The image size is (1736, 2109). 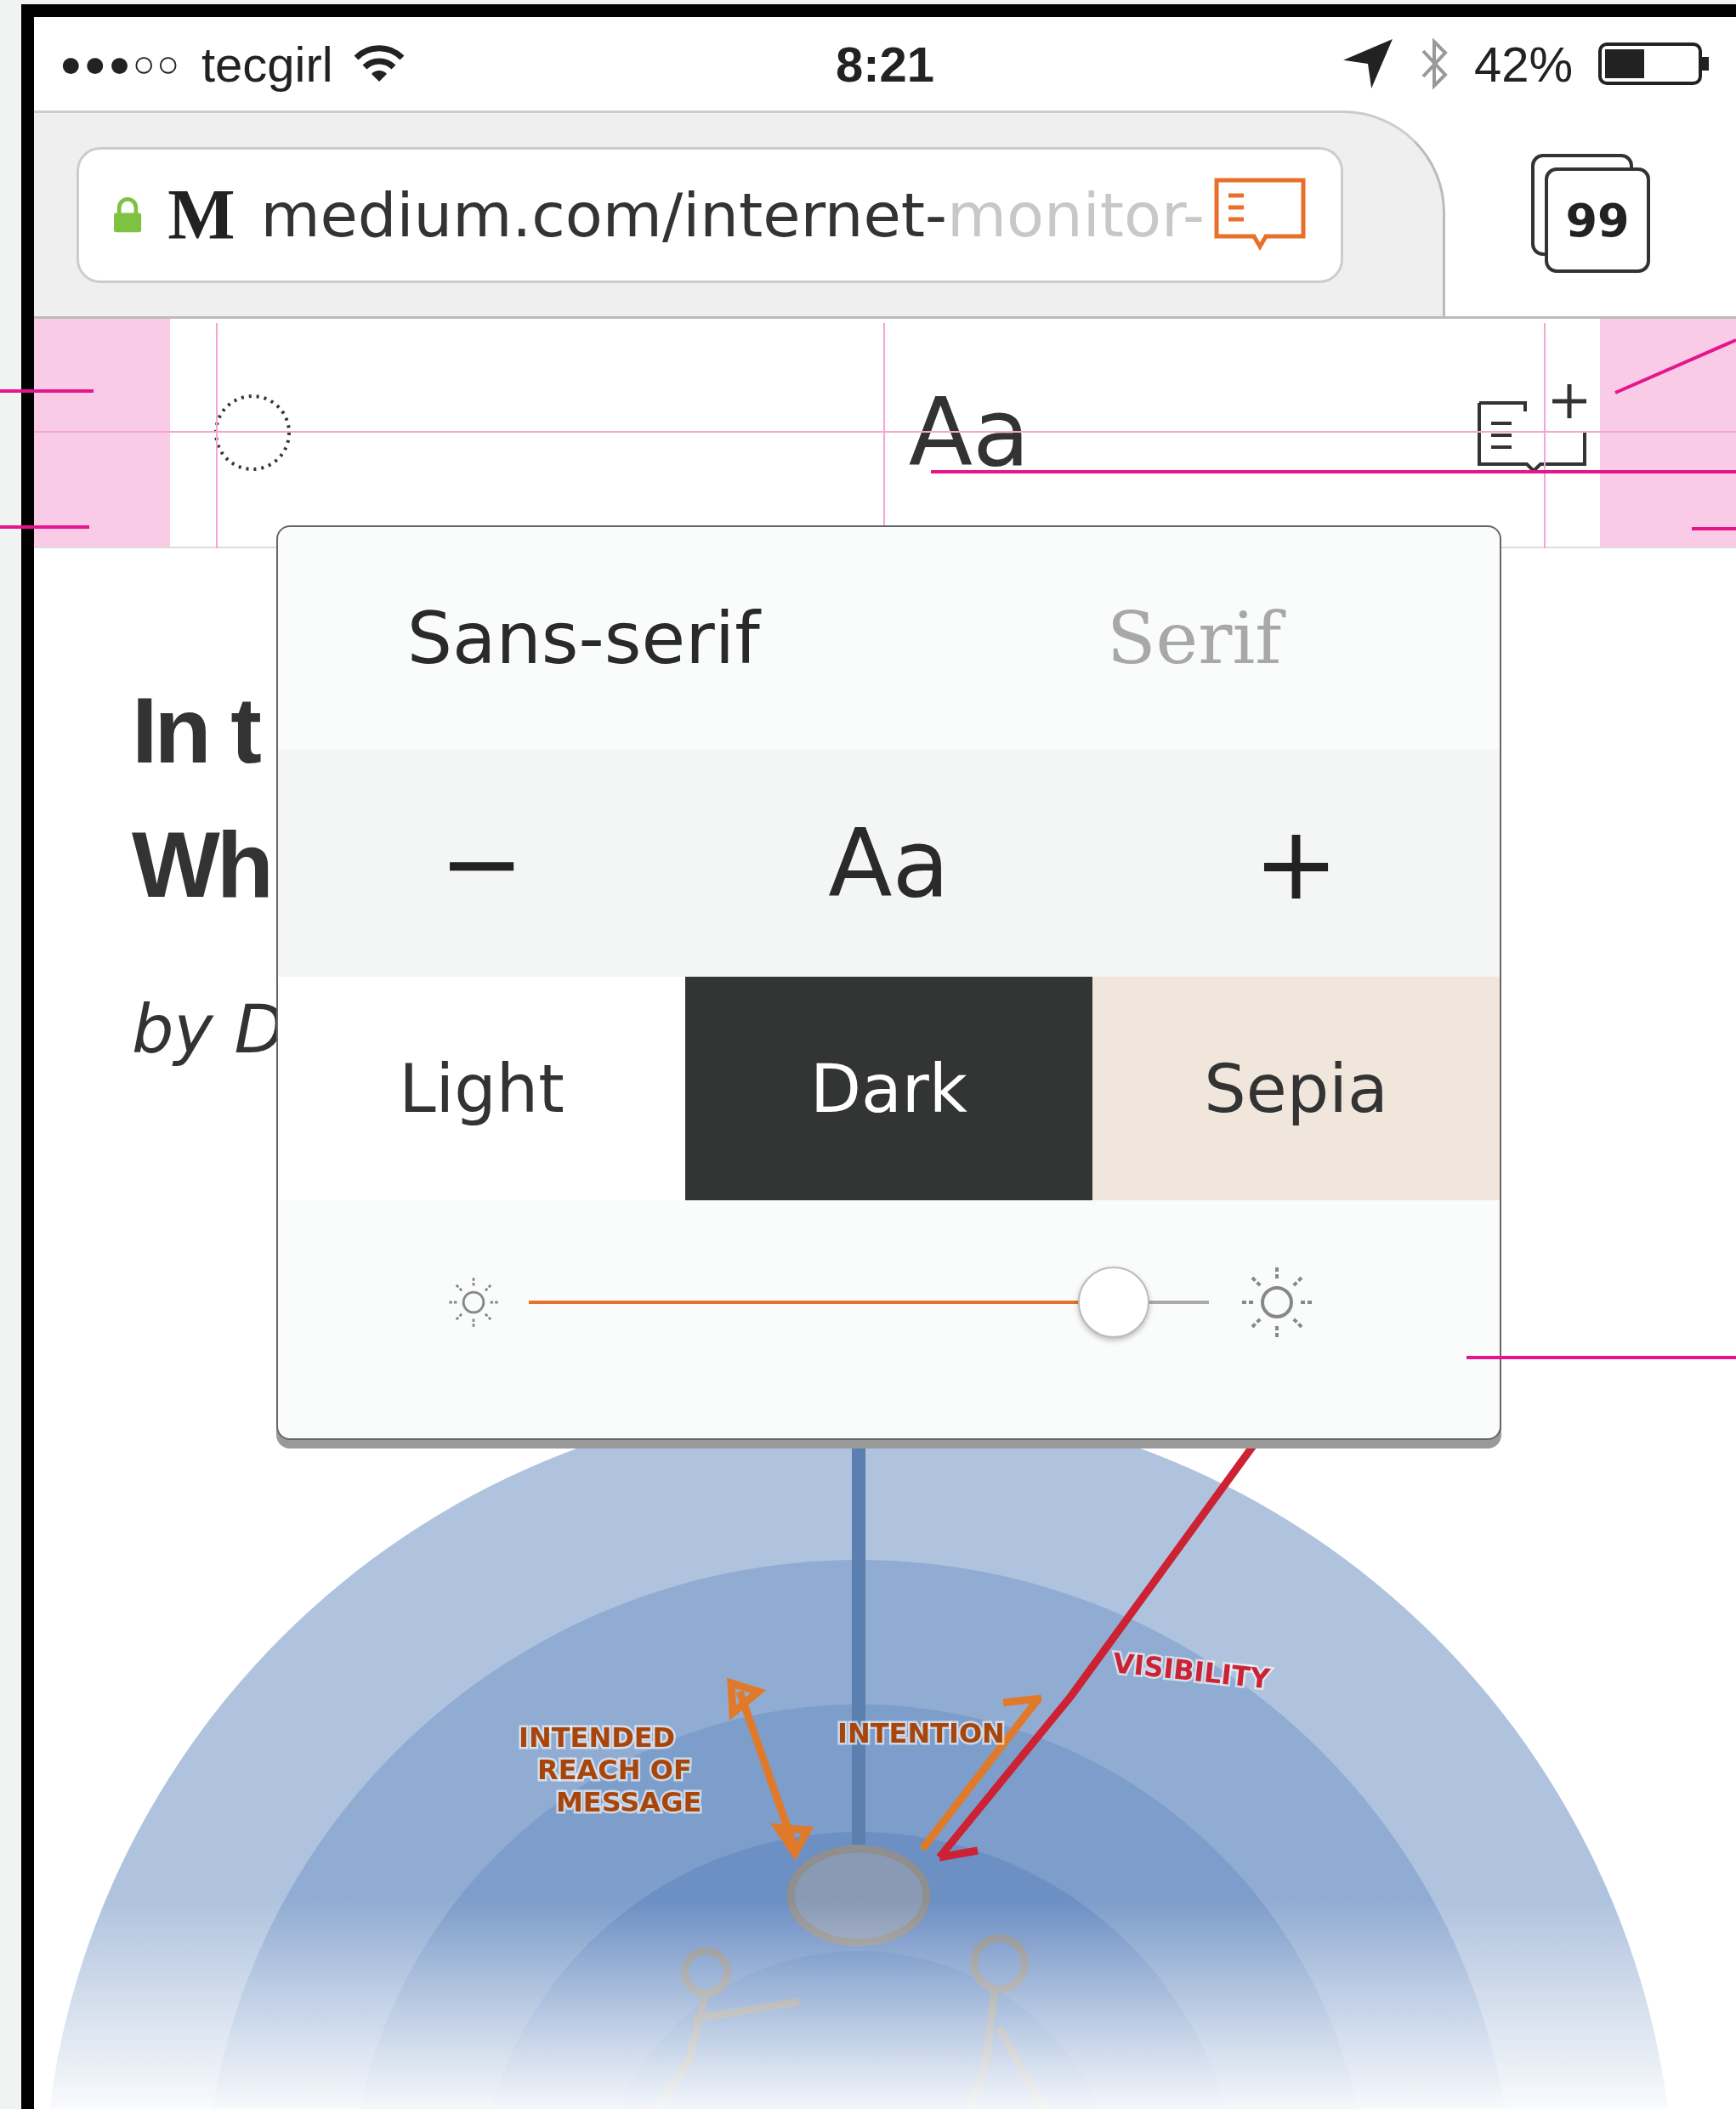 What do you see at coordinates (921, 1733) in the screenshot?
I see `illustration-label: INTENTION` at bounding box center [921, 1733].